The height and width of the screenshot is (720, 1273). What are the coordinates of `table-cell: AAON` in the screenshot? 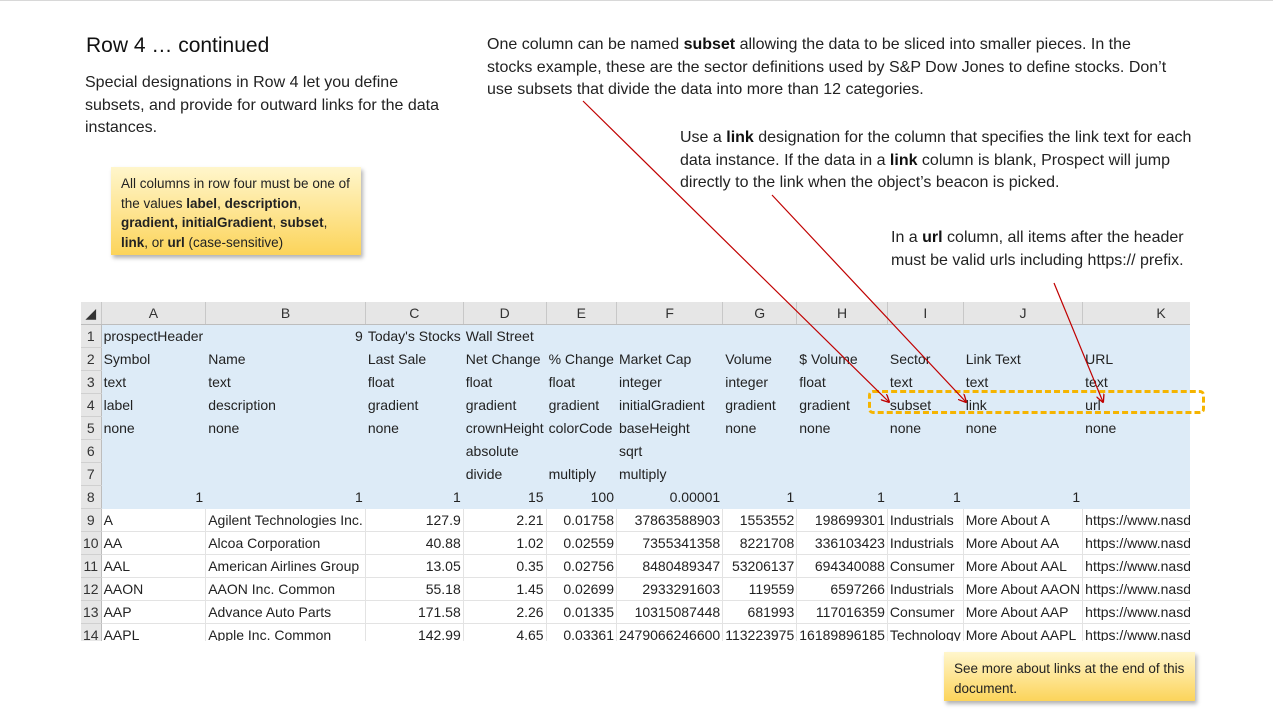 It's located at (154, 589).